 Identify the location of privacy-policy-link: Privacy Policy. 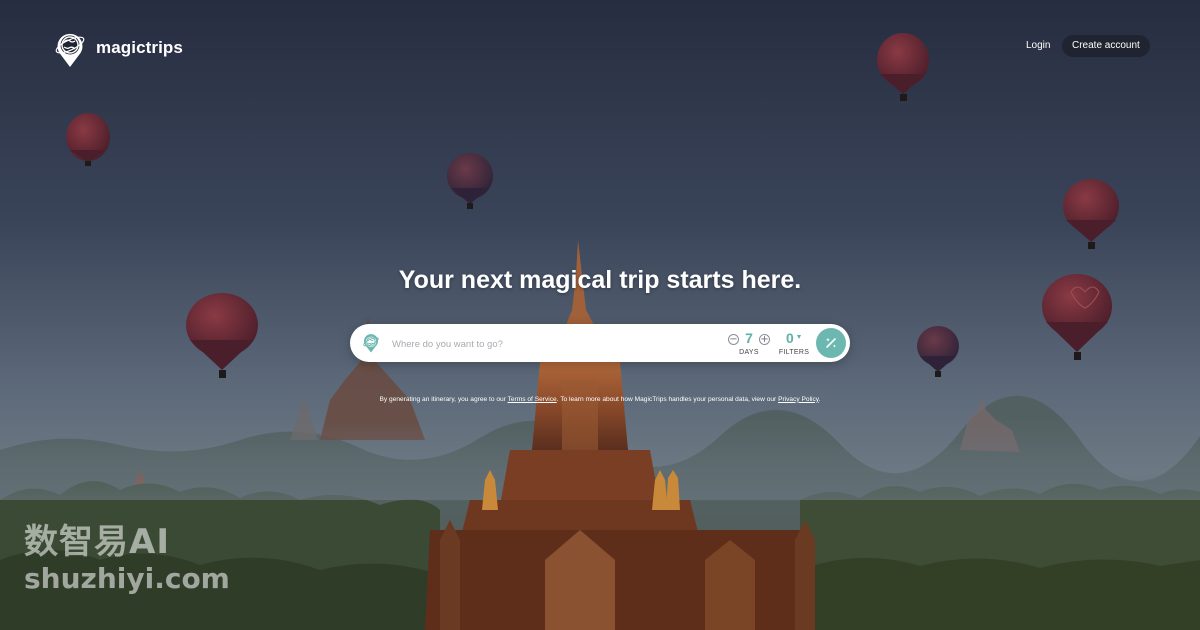
(798, 399).